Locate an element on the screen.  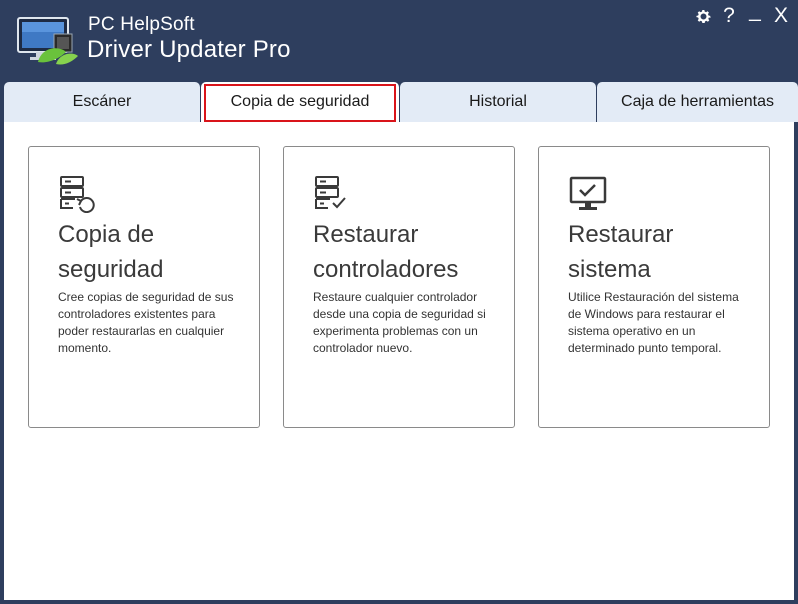
app-logo-icon is located at coordinates (48, 41).